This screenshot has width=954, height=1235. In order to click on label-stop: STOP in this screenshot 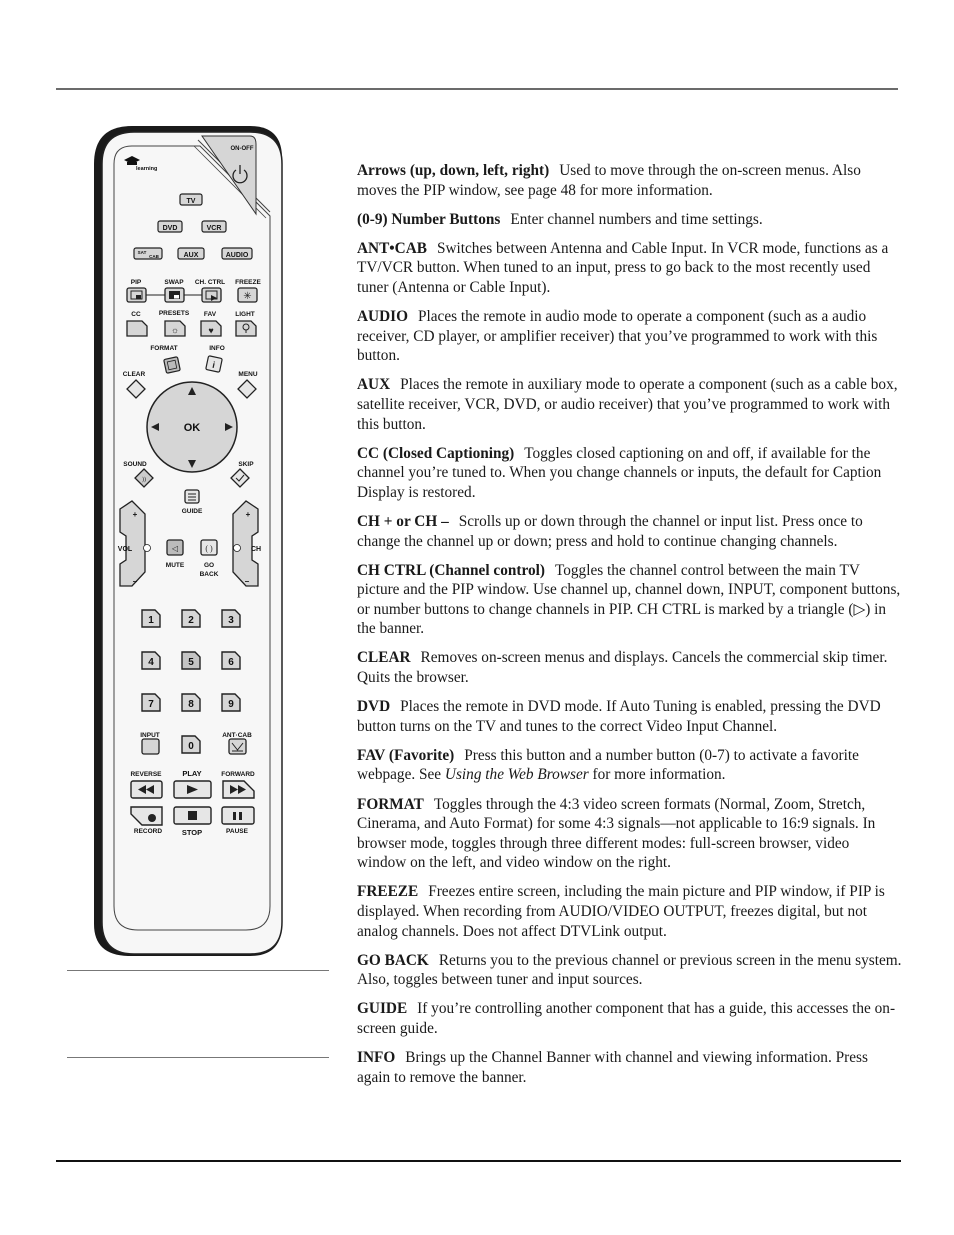, I will do `click(192, 832)`.